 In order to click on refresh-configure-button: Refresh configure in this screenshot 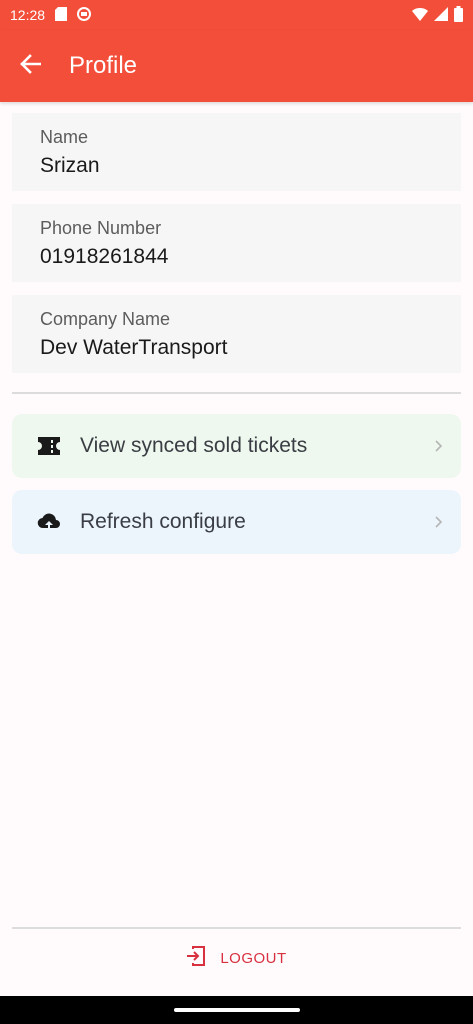, I will do `click(236, 522)`.